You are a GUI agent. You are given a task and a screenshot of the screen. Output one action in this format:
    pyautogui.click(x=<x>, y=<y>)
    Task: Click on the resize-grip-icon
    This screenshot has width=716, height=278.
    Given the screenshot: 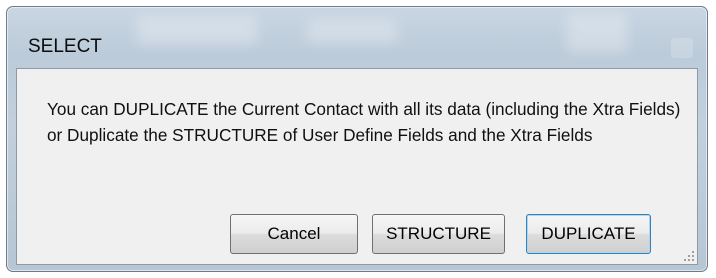 What is the action you would take?
    pyautogui.click(x=688, y=255)
    